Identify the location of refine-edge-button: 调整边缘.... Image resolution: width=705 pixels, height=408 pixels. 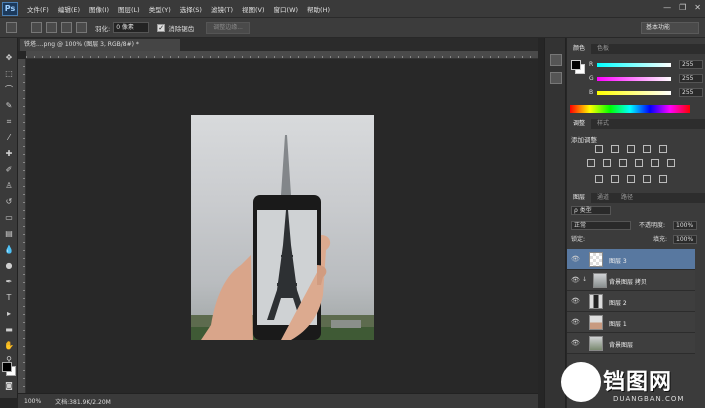
(228, 27).